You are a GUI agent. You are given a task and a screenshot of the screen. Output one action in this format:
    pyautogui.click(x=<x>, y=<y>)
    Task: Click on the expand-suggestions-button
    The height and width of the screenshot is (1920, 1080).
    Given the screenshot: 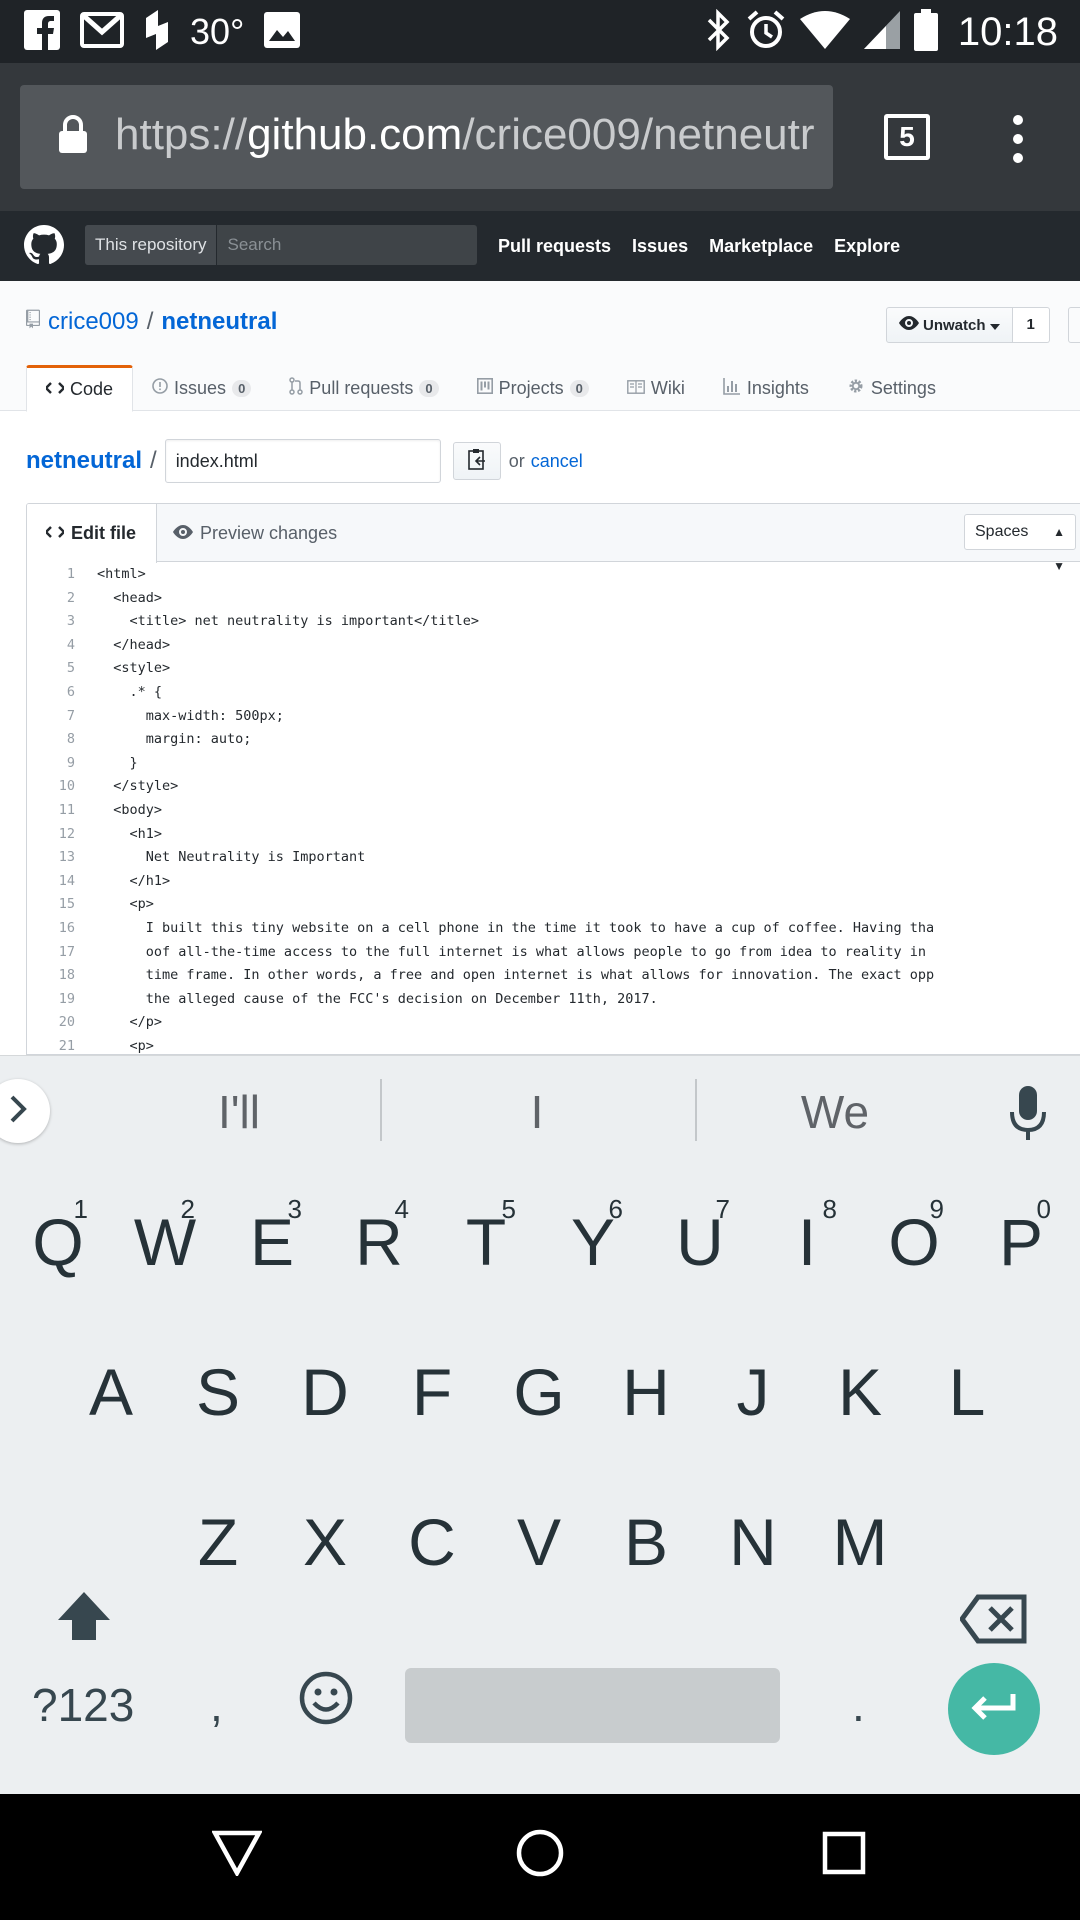 What is the action you would take?
    pyautogui.click(x=25, y=1111)
    